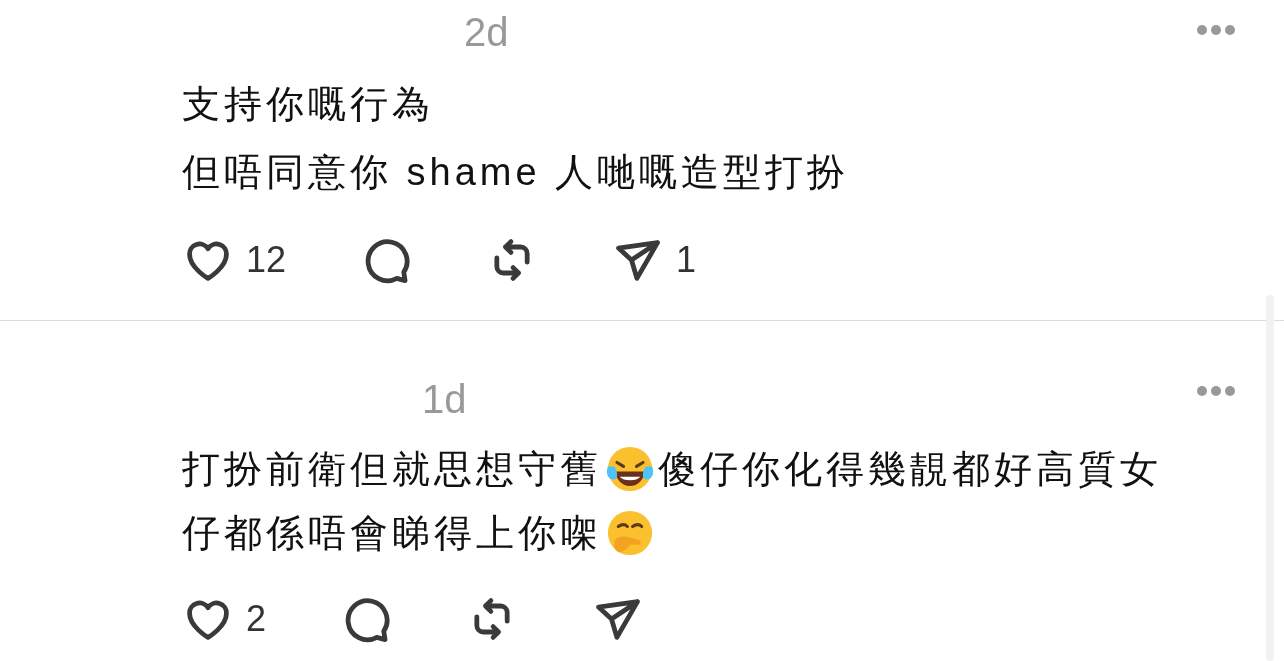 The width and height of the screenshot is (1284, 661). What do you see at coordinates (516, 172) in the screenshot?
I see `comment-text: 但唔同意你 shame 人哋嘅造型打扮` at bounding box center [516, 172].